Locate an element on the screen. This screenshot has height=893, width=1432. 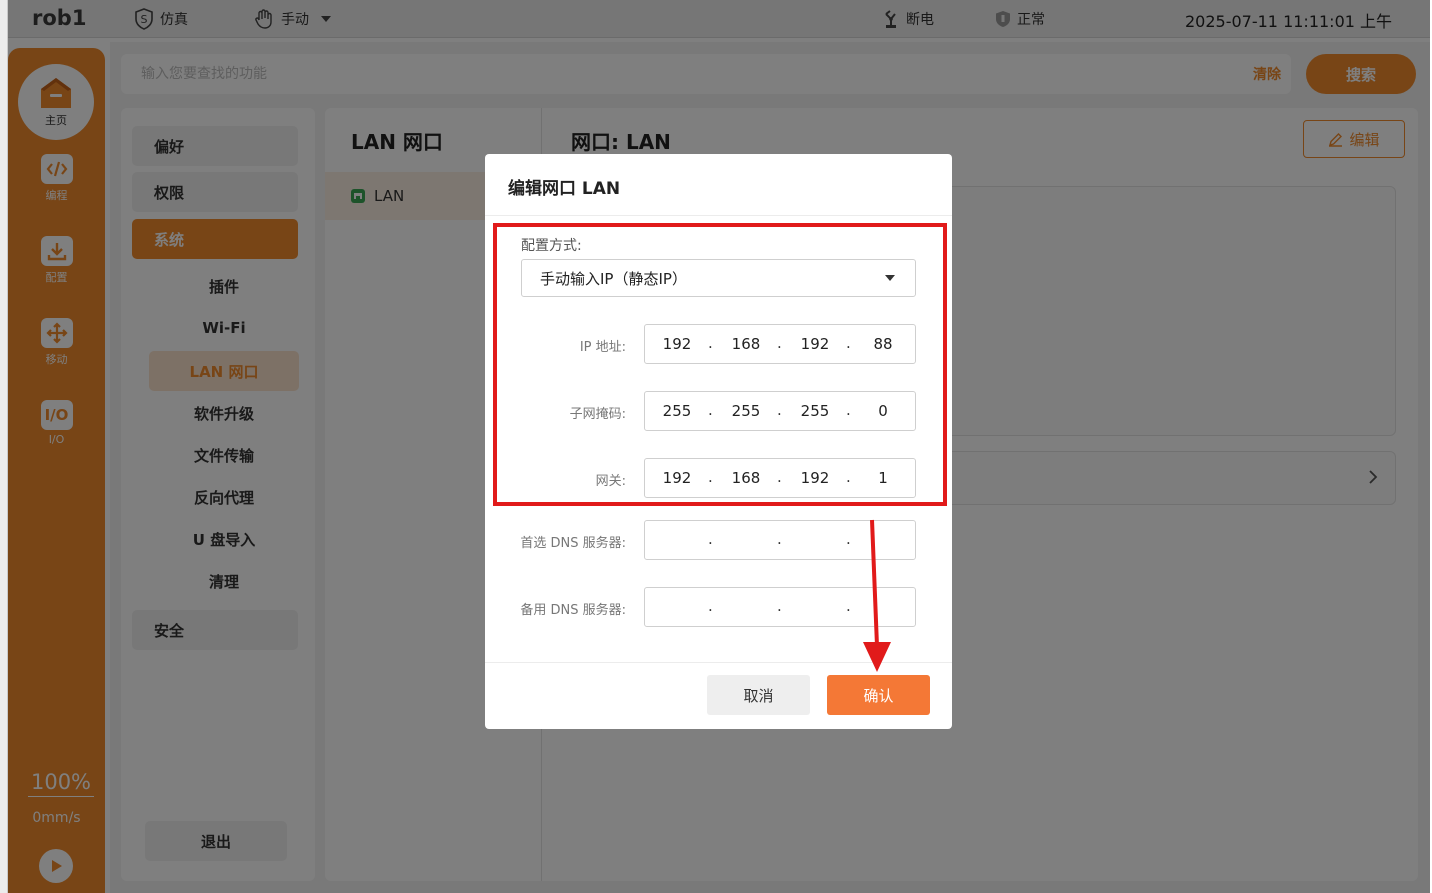
confirm-button: 确认 is located at coordinates (878, 695).